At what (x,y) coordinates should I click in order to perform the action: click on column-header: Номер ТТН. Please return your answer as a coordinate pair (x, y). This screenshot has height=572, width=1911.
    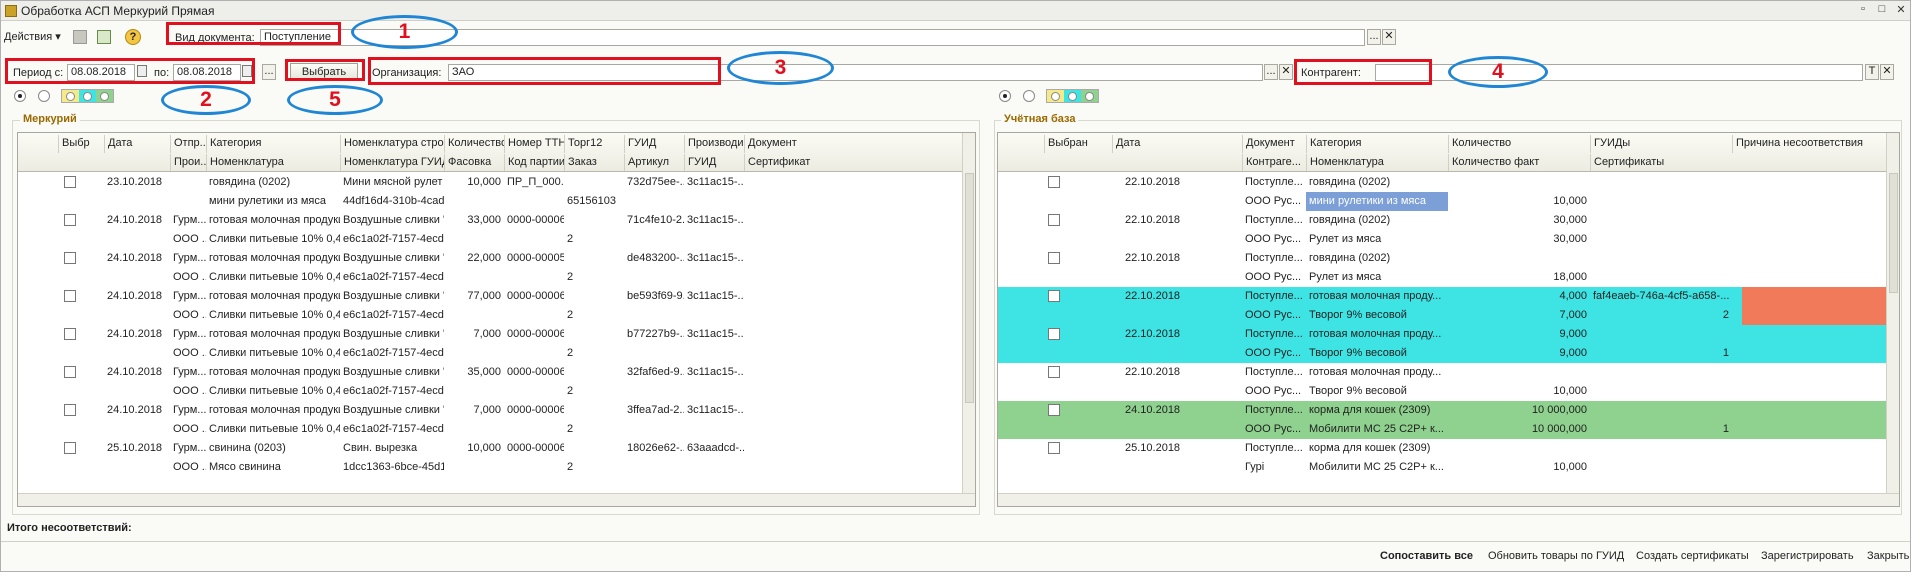
    Looking at the image, I should click on (534, 144).